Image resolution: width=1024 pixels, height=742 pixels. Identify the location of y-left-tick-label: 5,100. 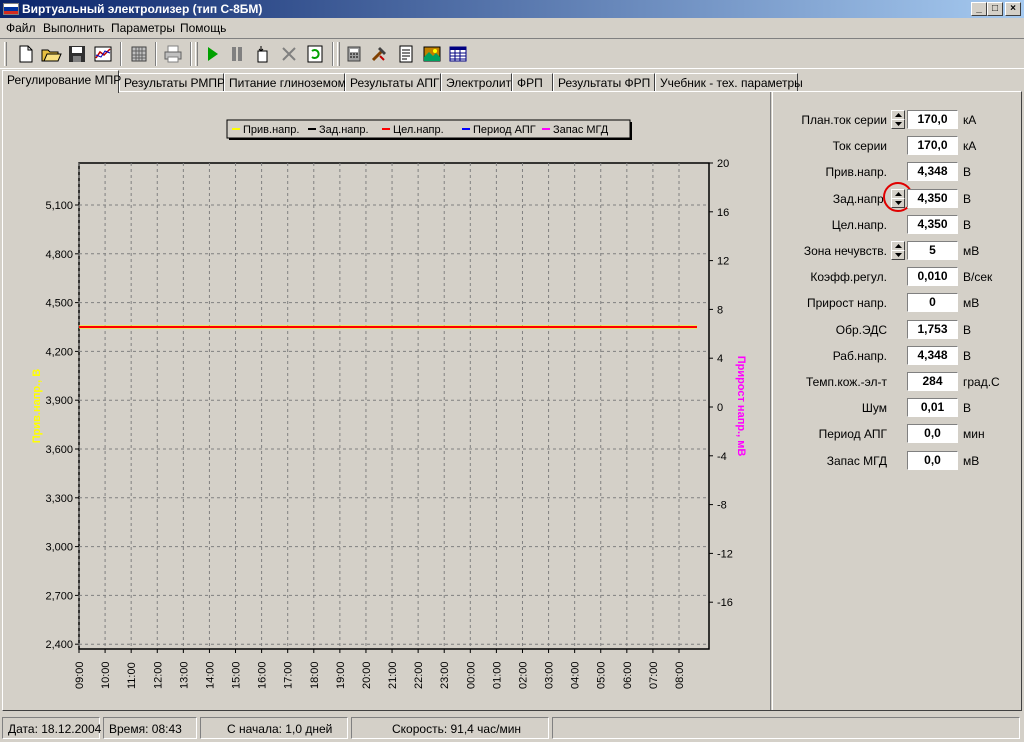
(59, 206).